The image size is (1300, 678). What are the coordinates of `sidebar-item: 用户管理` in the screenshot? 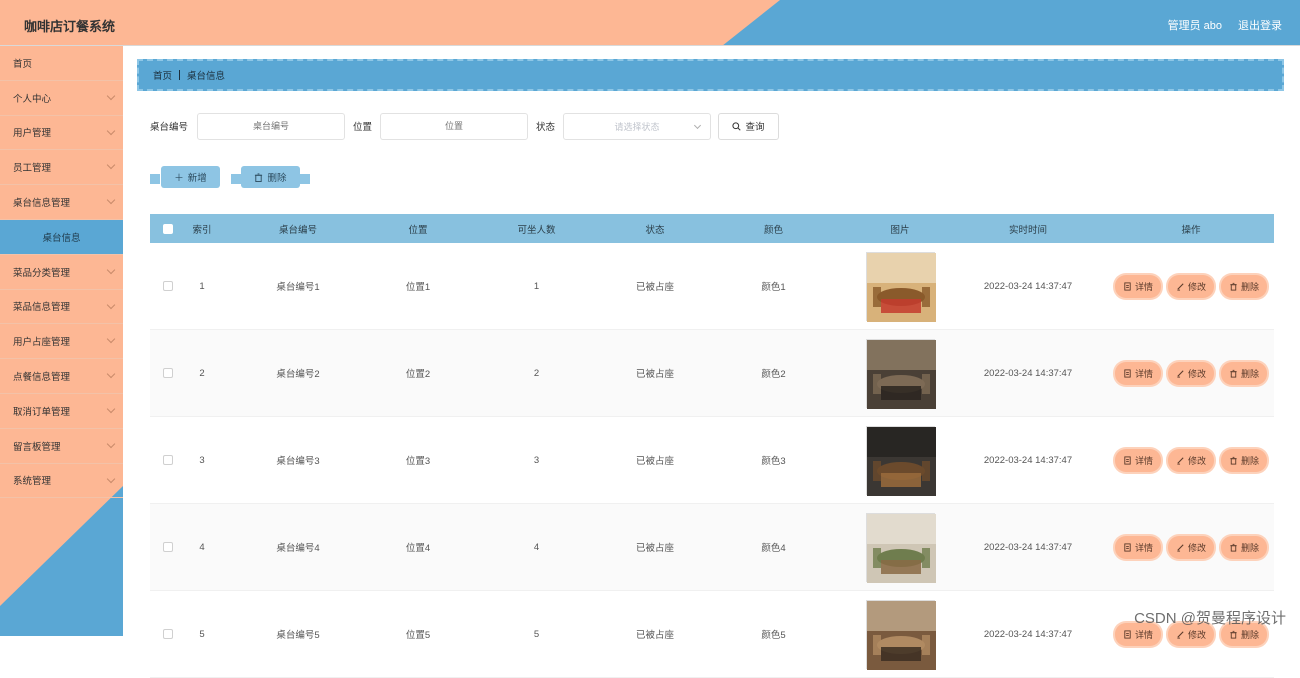 It's located at (61, 133).